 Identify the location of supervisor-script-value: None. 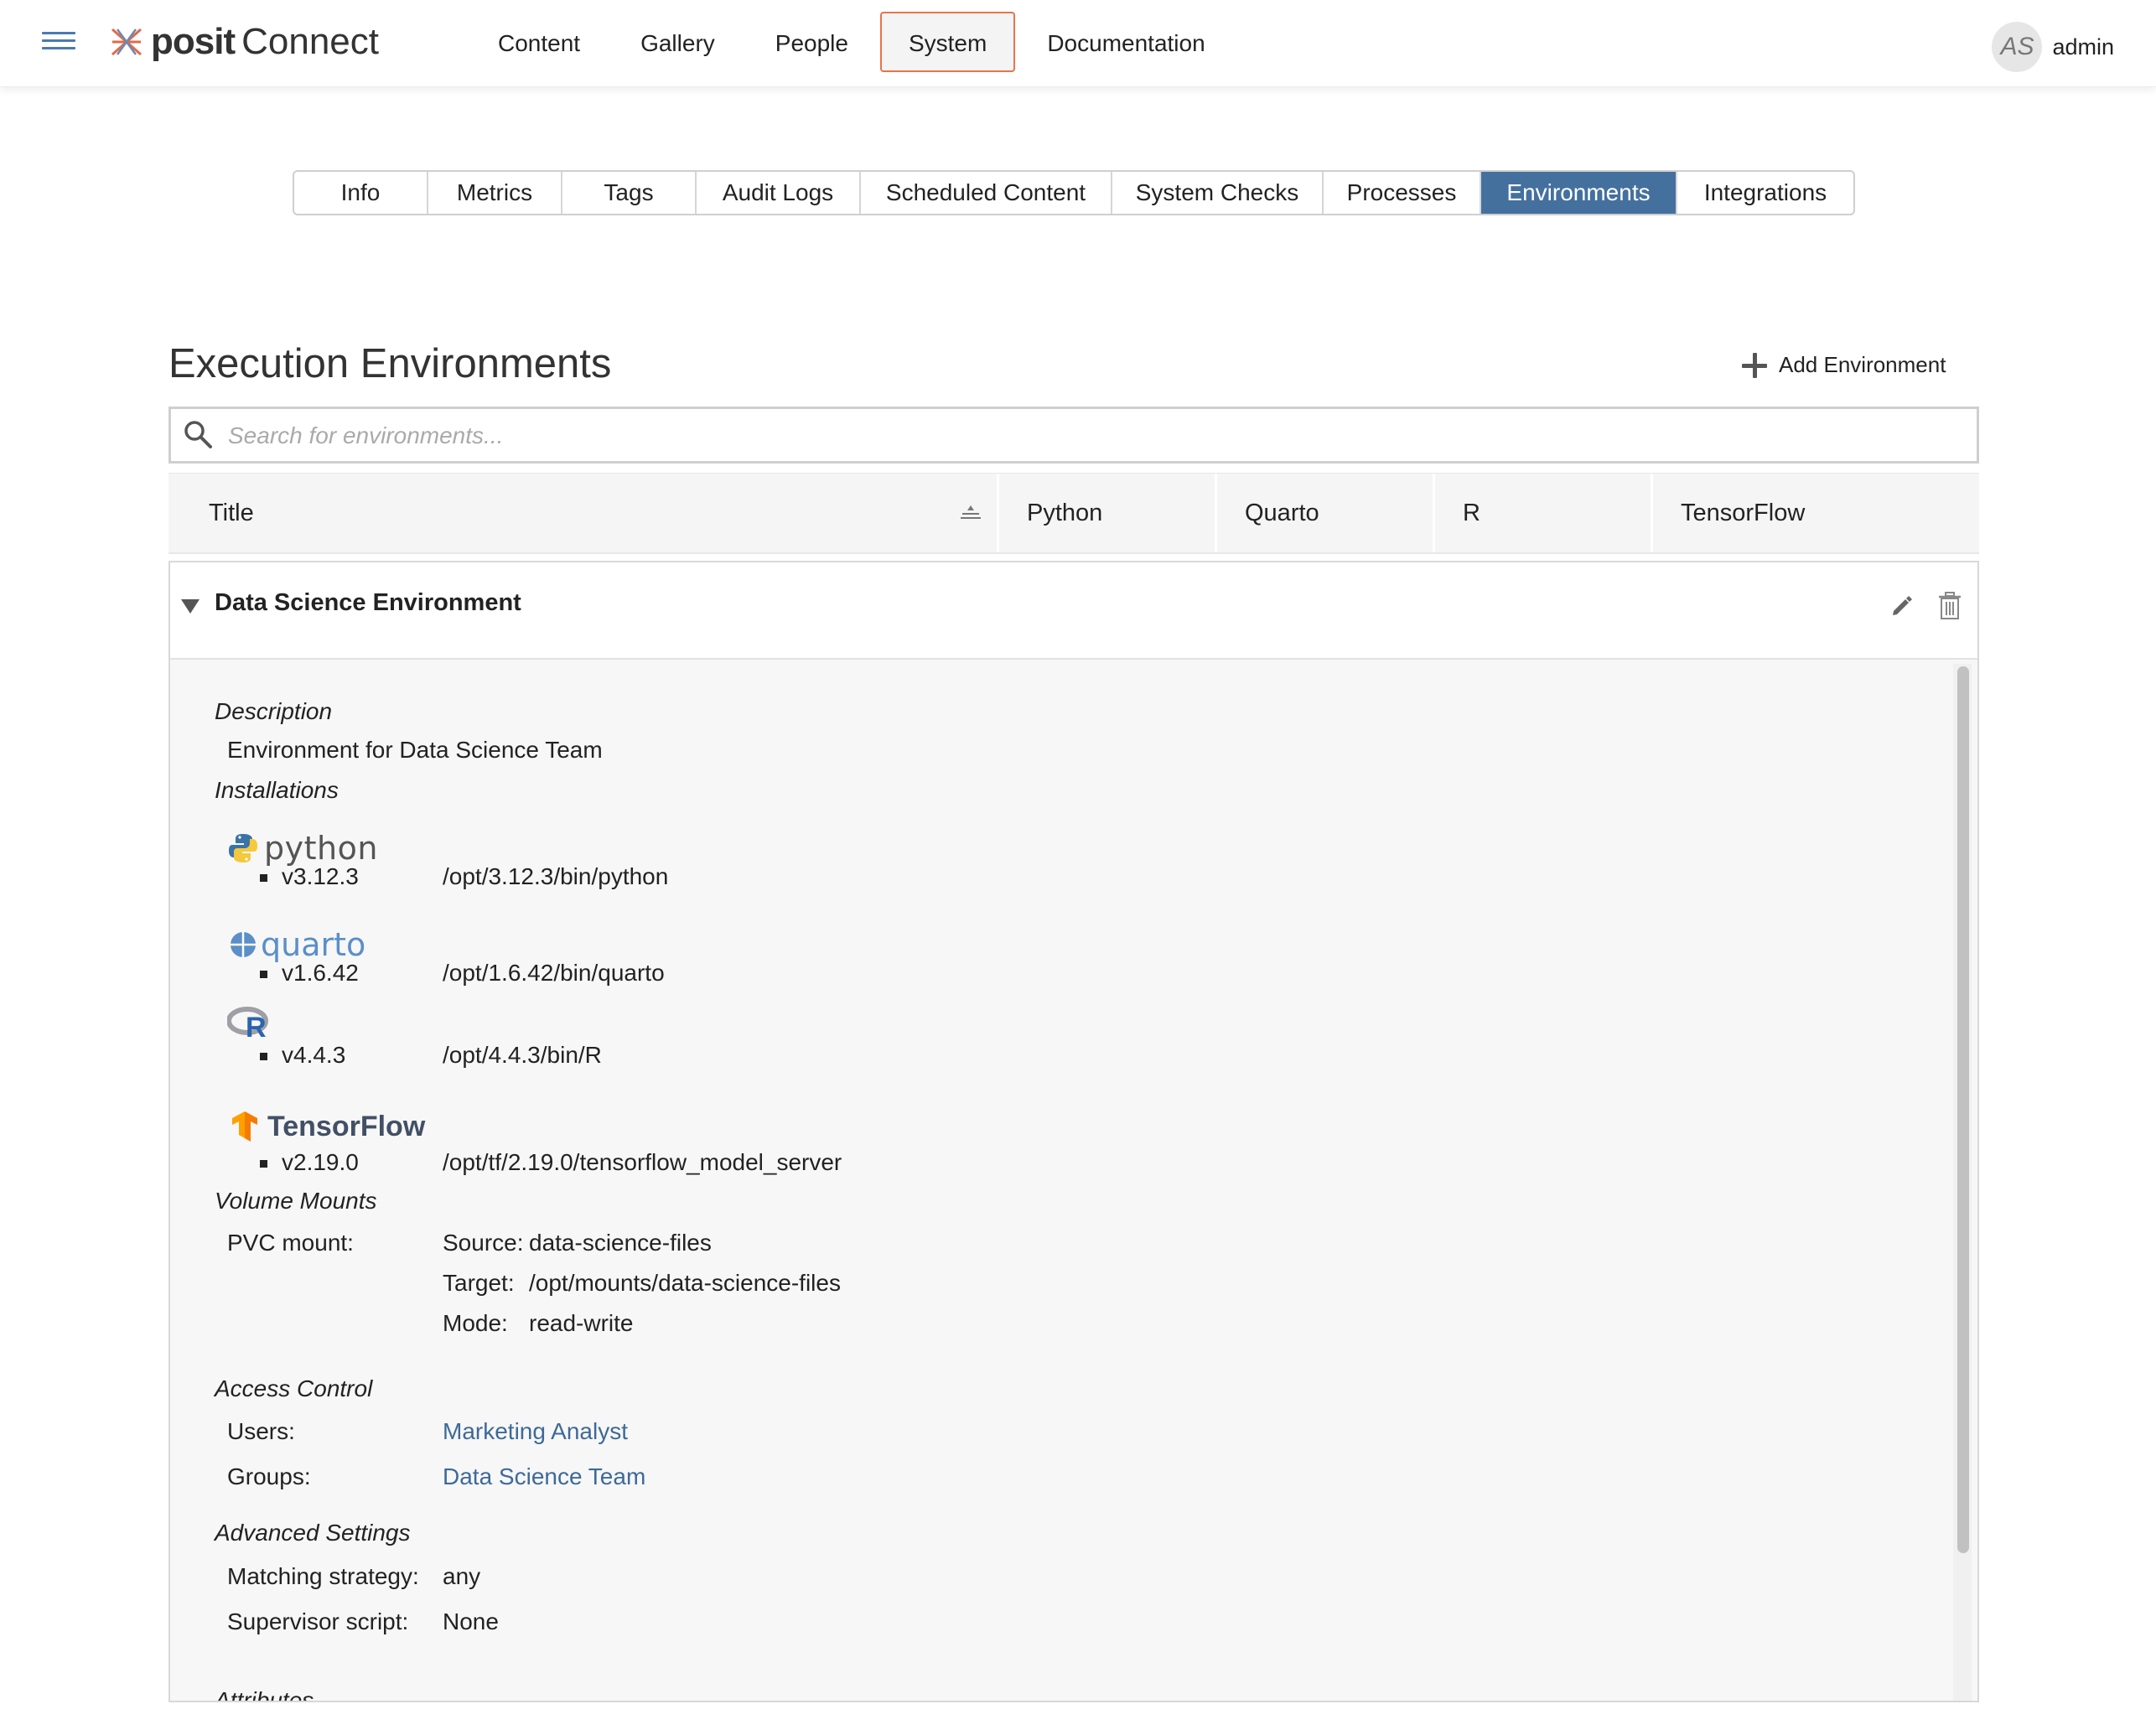
(471, 1621).